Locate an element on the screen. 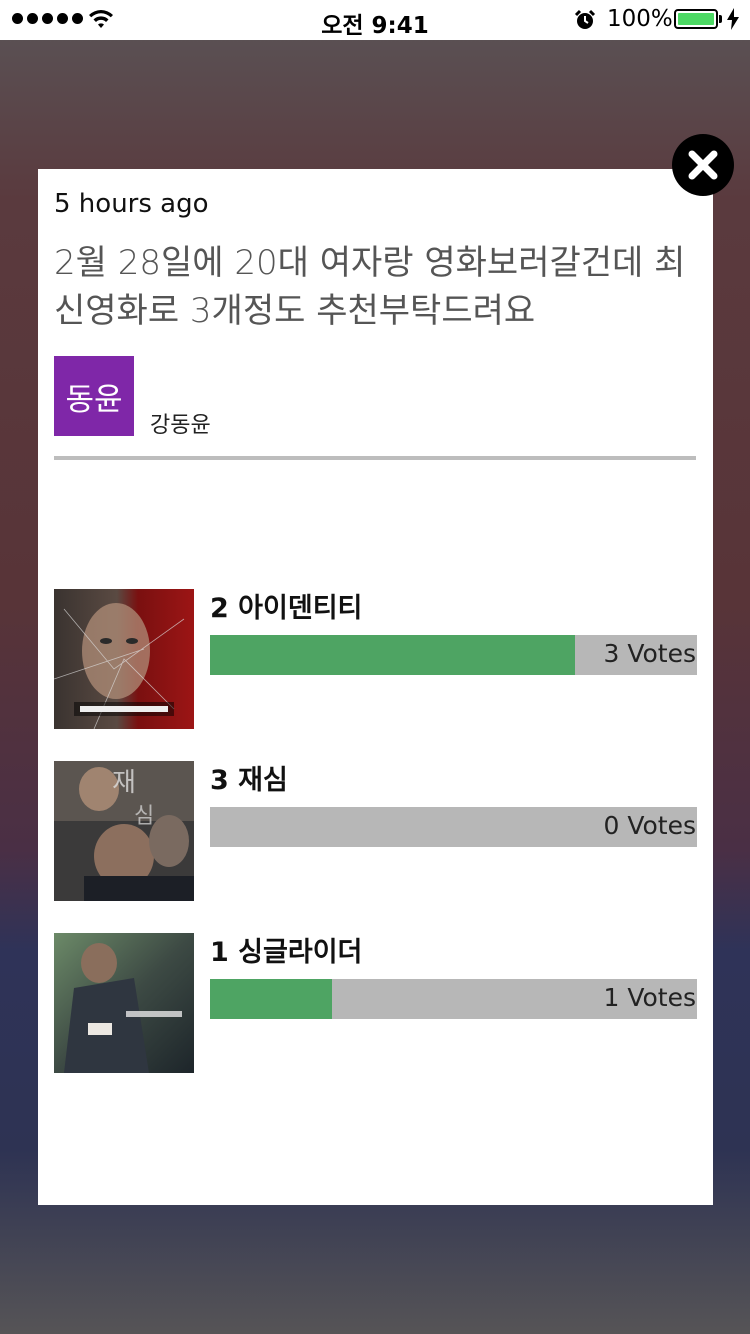 Image resolution: width=750 pixels, height=1334 pixels. close-icon is located at coordinates (703, 165).